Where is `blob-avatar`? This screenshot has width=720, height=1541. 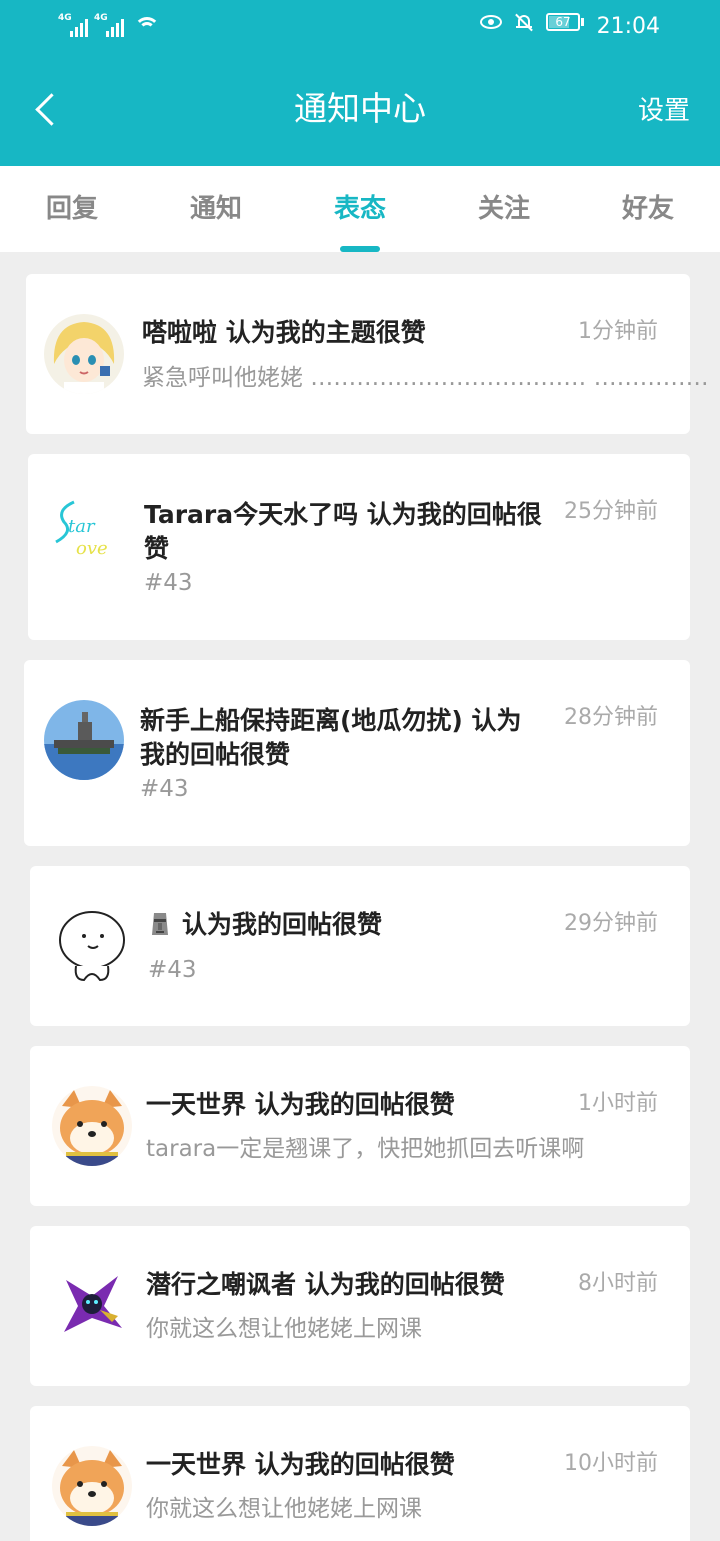 blob-avatar is located at coordinates (92, 944).